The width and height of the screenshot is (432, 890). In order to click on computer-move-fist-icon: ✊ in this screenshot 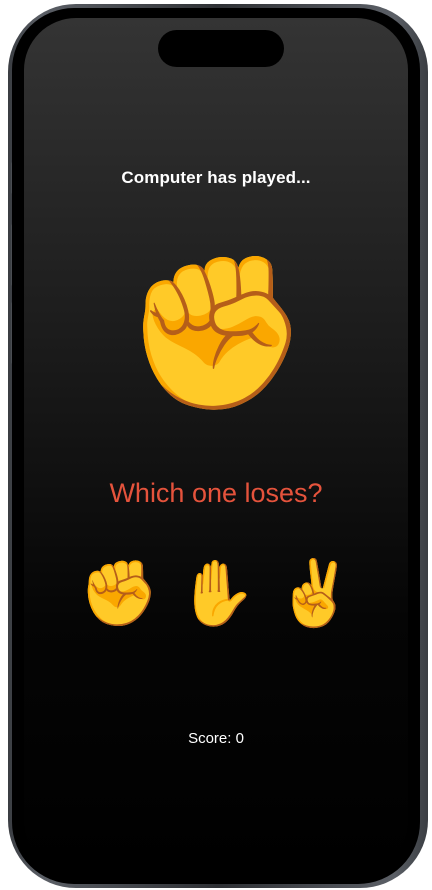, I will do `click(216, 332)`.